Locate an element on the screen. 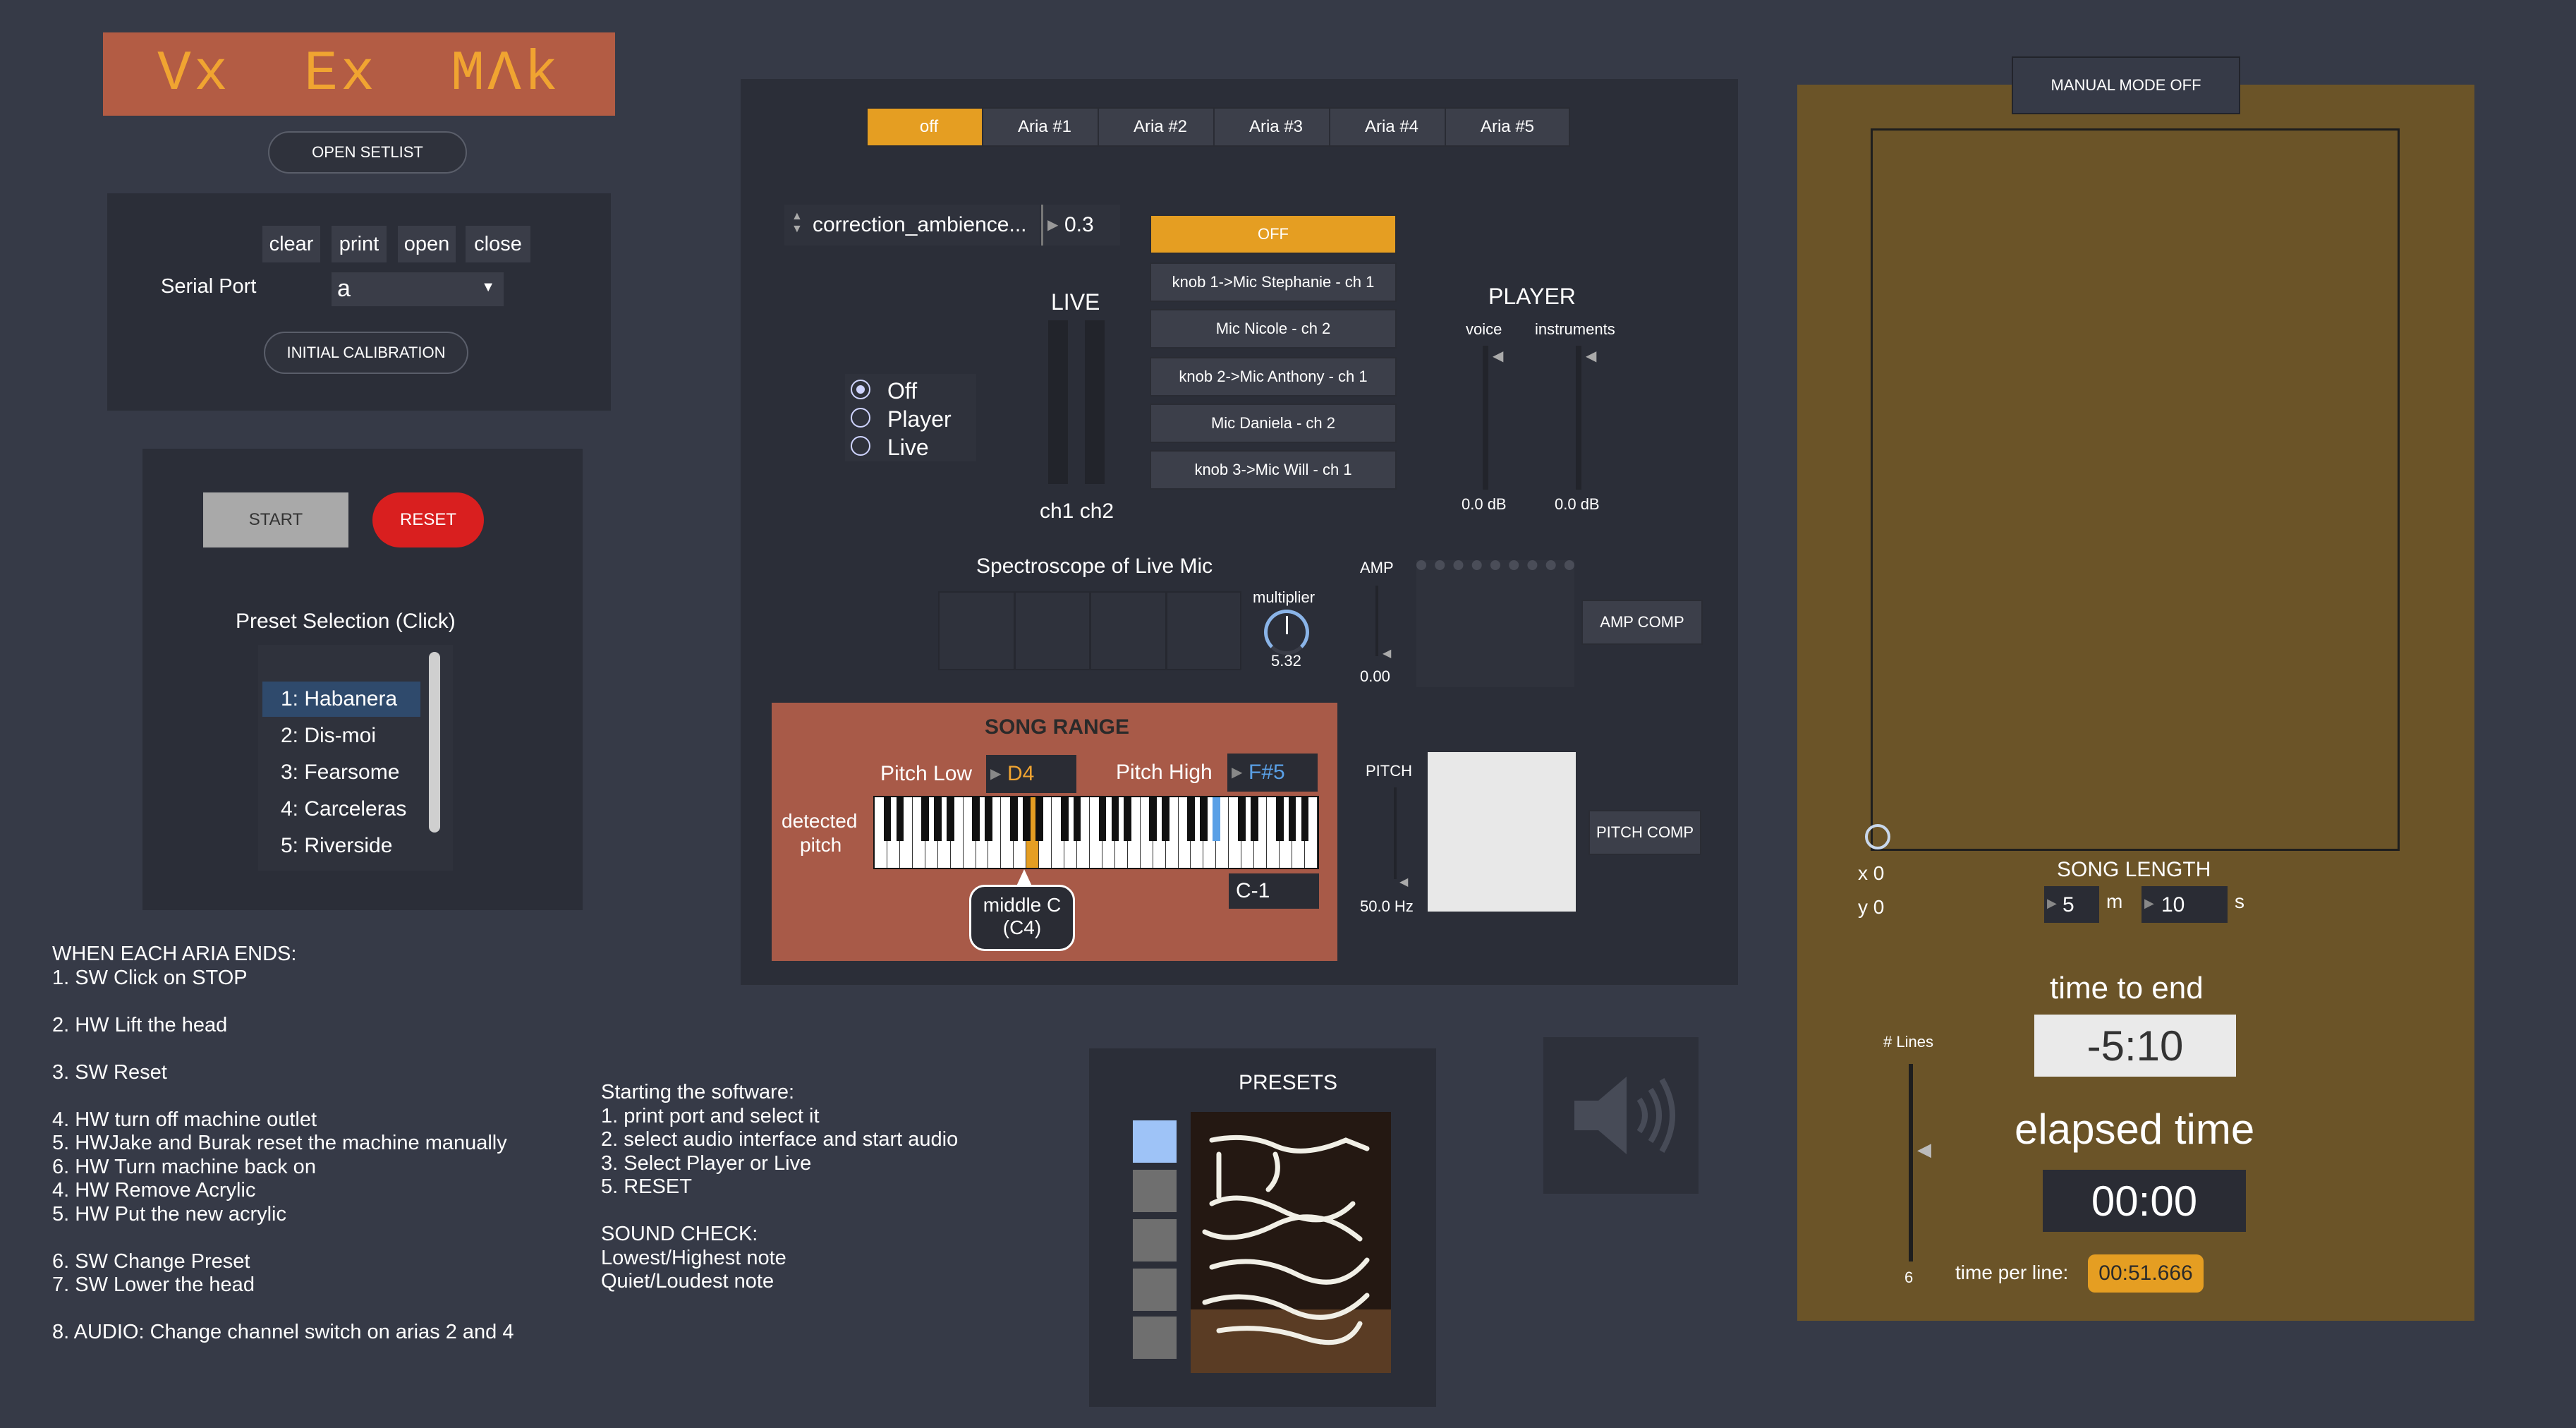 This screenshot has height=1428, width=2576. manual-mode-button: MANUAL MODE OFF is located at coordinates (2126, 85).